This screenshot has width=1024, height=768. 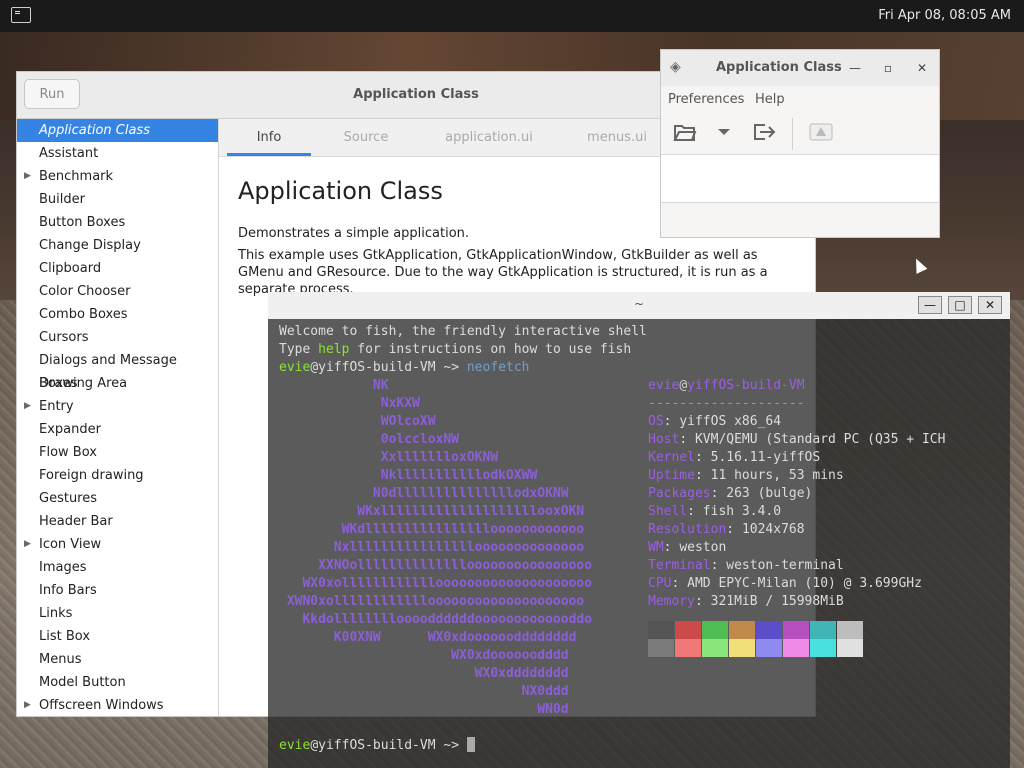 I want to click on sidebar-item-label: Info Bars, so click(x=68, y=590).